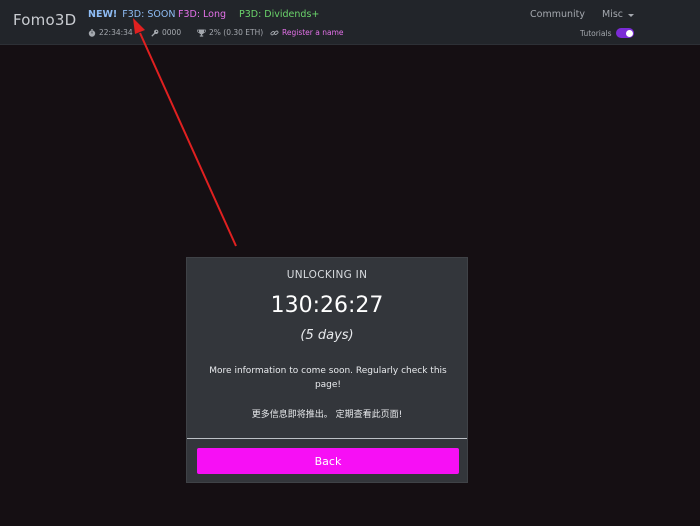 Image resolution: width=700 pixels, height=526 pixels. Describe the element at coordinates (328, 461) in the screenshot. I see `back-button: Back` at that location.